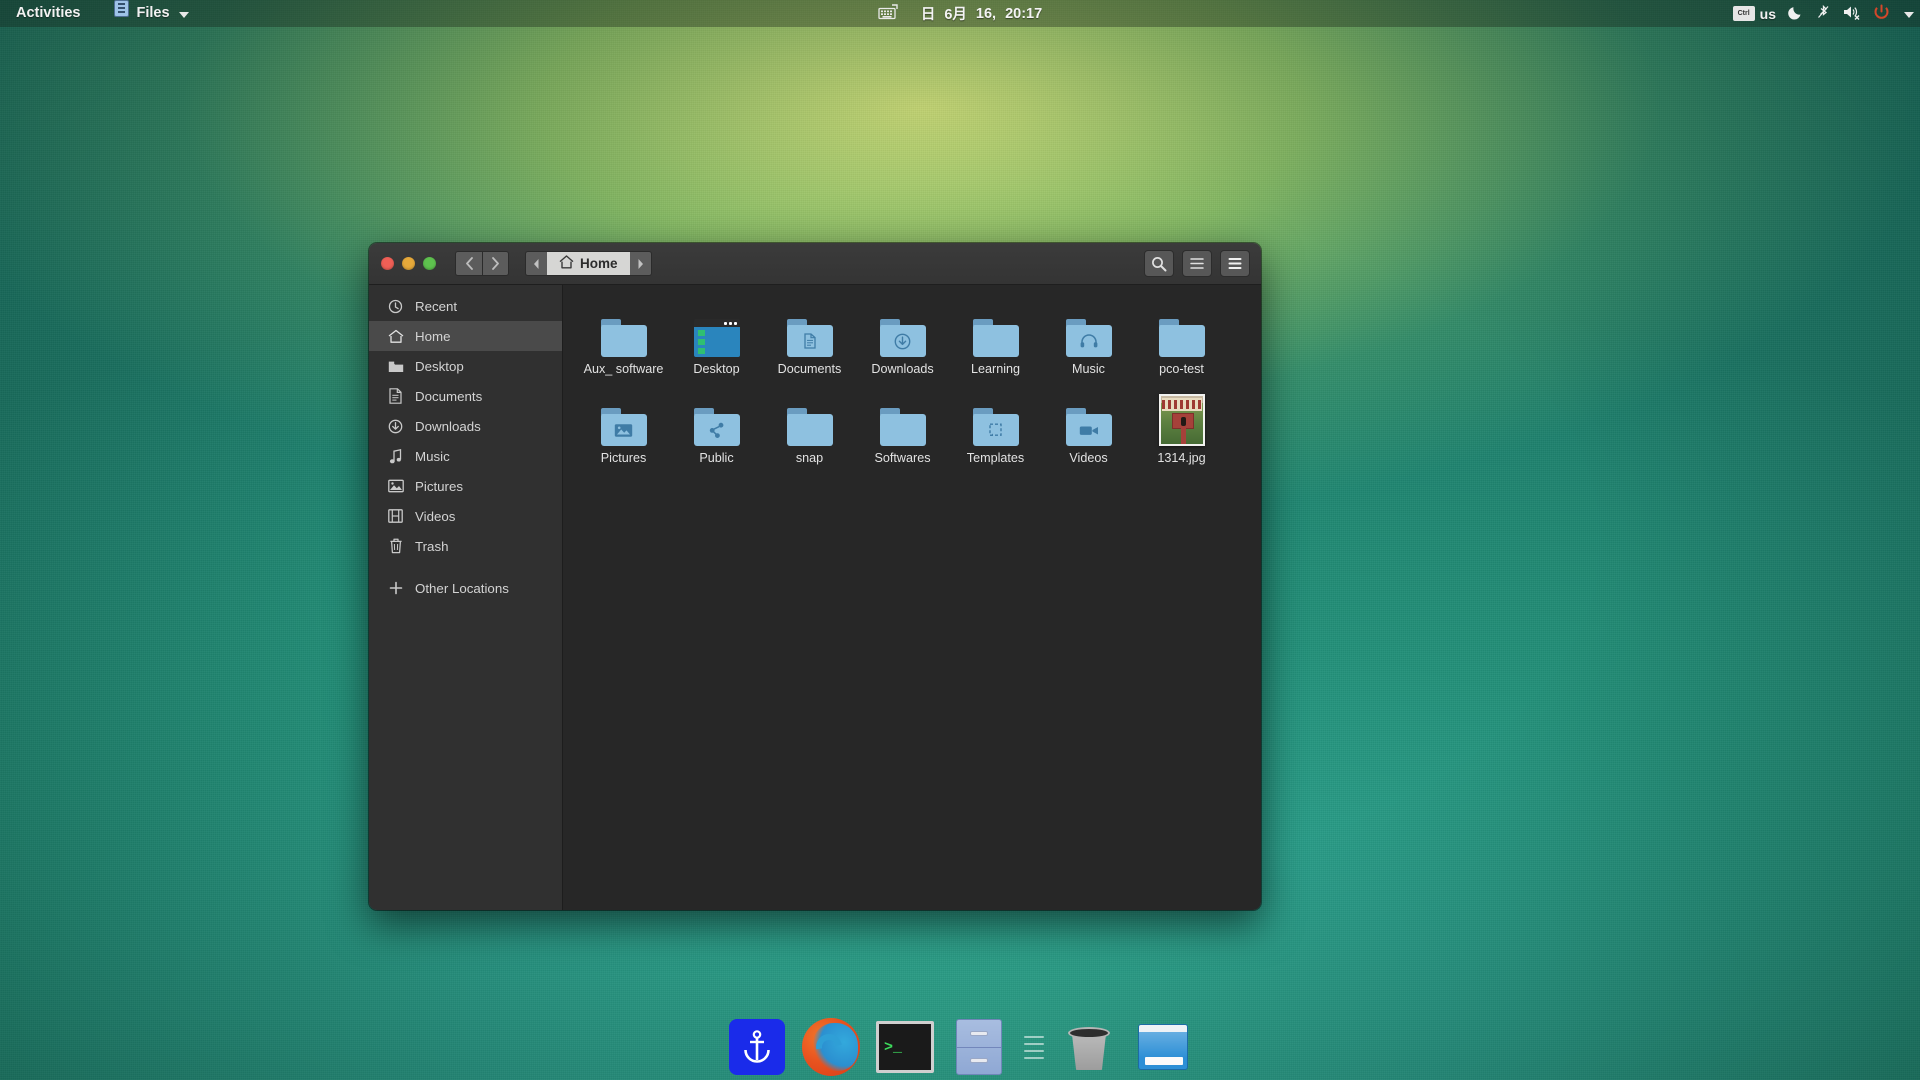  I want to click on downloads-folder-icon, so click(902, 331).